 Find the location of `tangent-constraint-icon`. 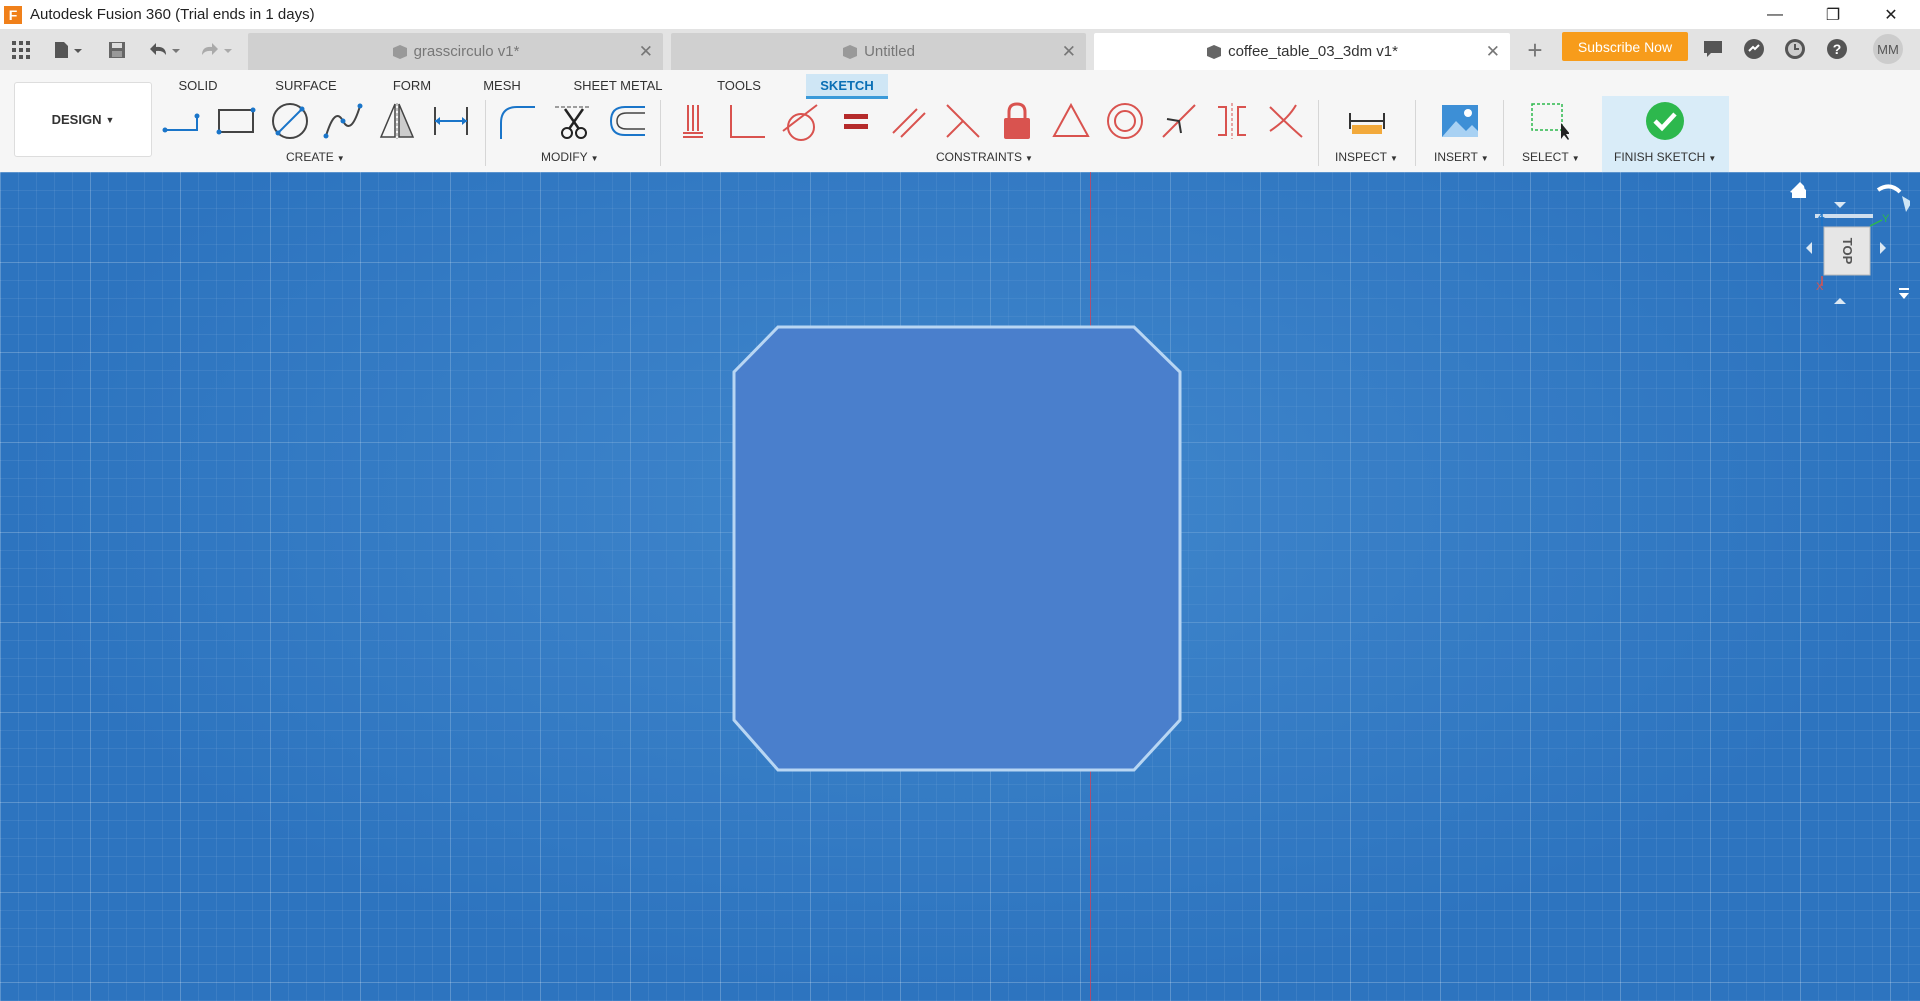

tangent-constraint-icon is located at coordinates (801, 121).